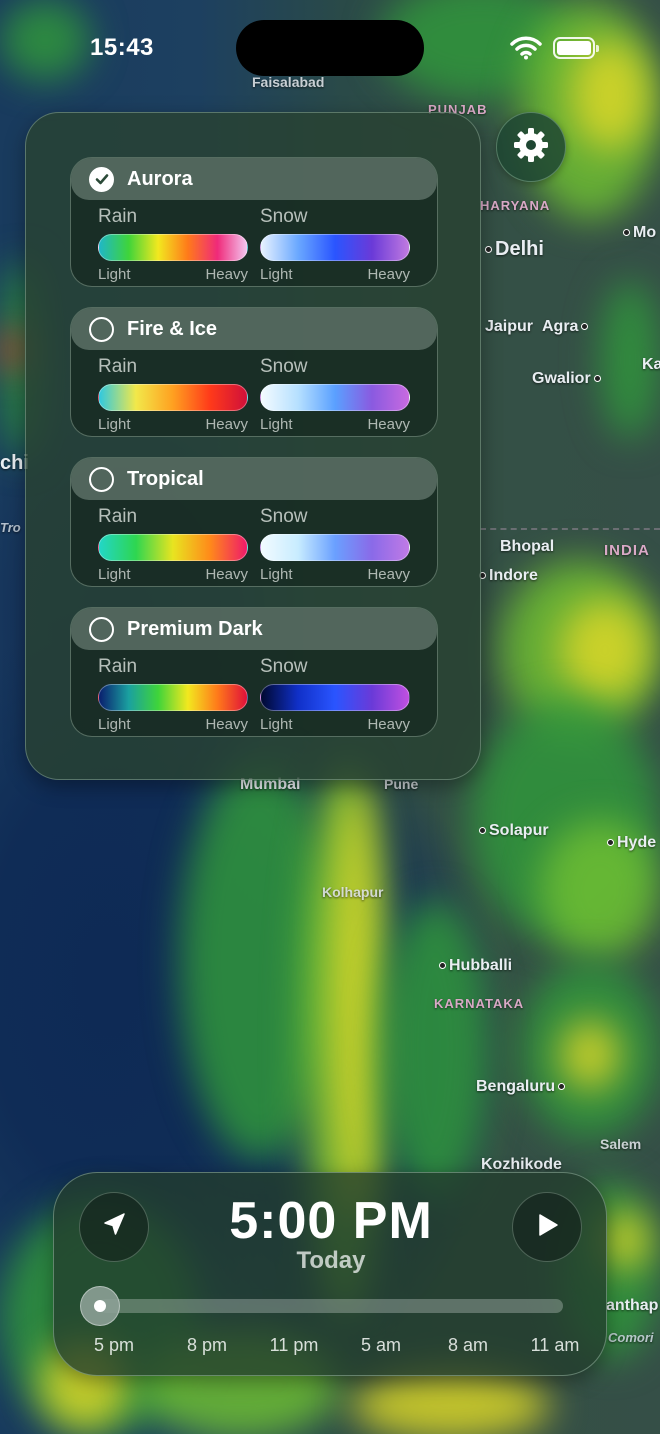 The width and height of the screenshot is (660, 1434). I want to click on map-label-tro: Tro, so click(10, 527).